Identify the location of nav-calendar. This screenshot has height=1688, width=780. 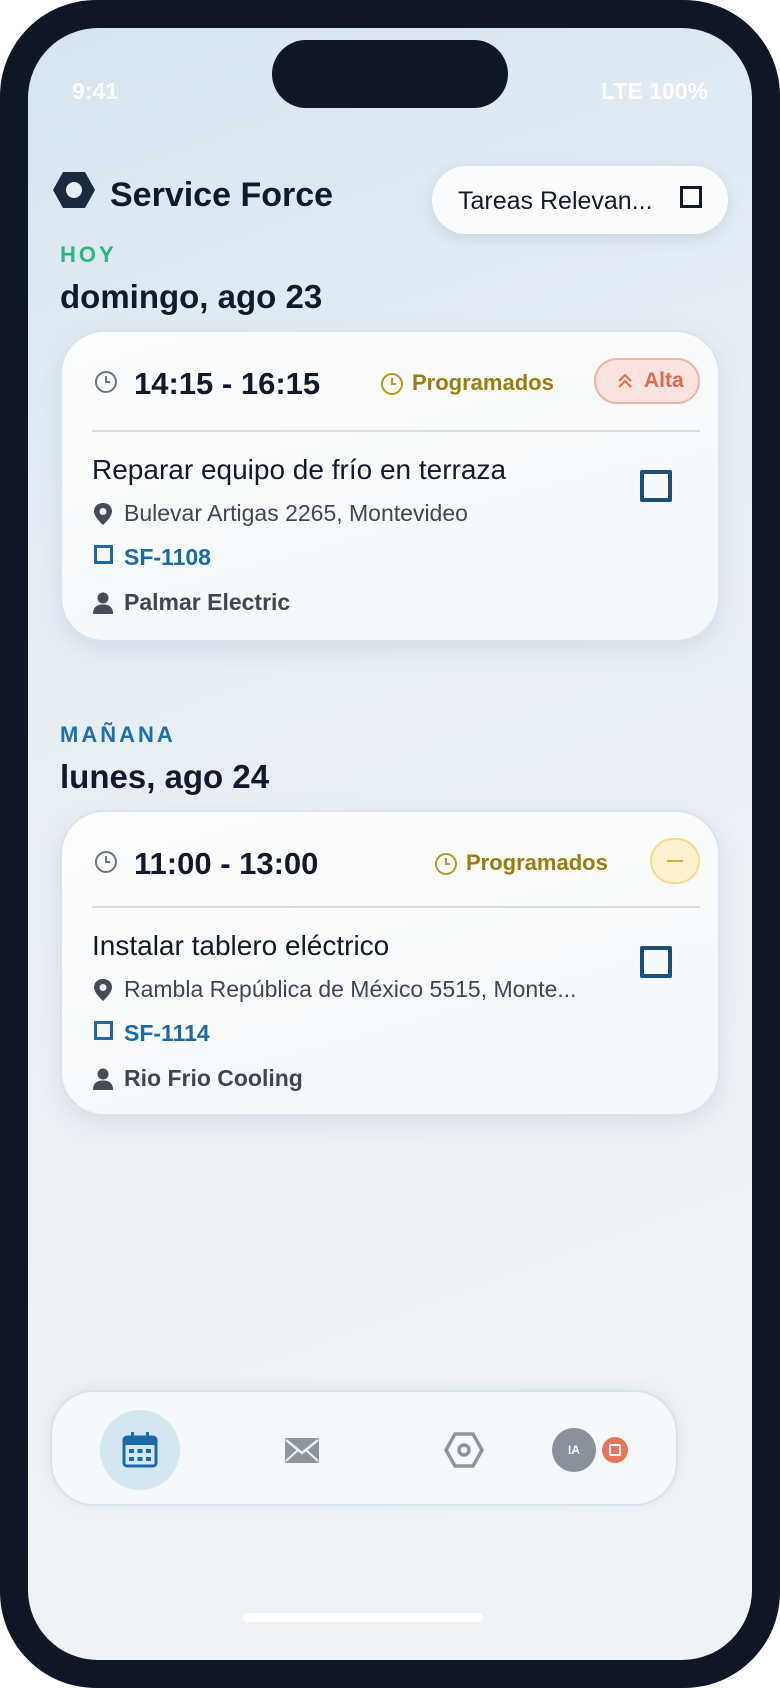
(140, 1450).